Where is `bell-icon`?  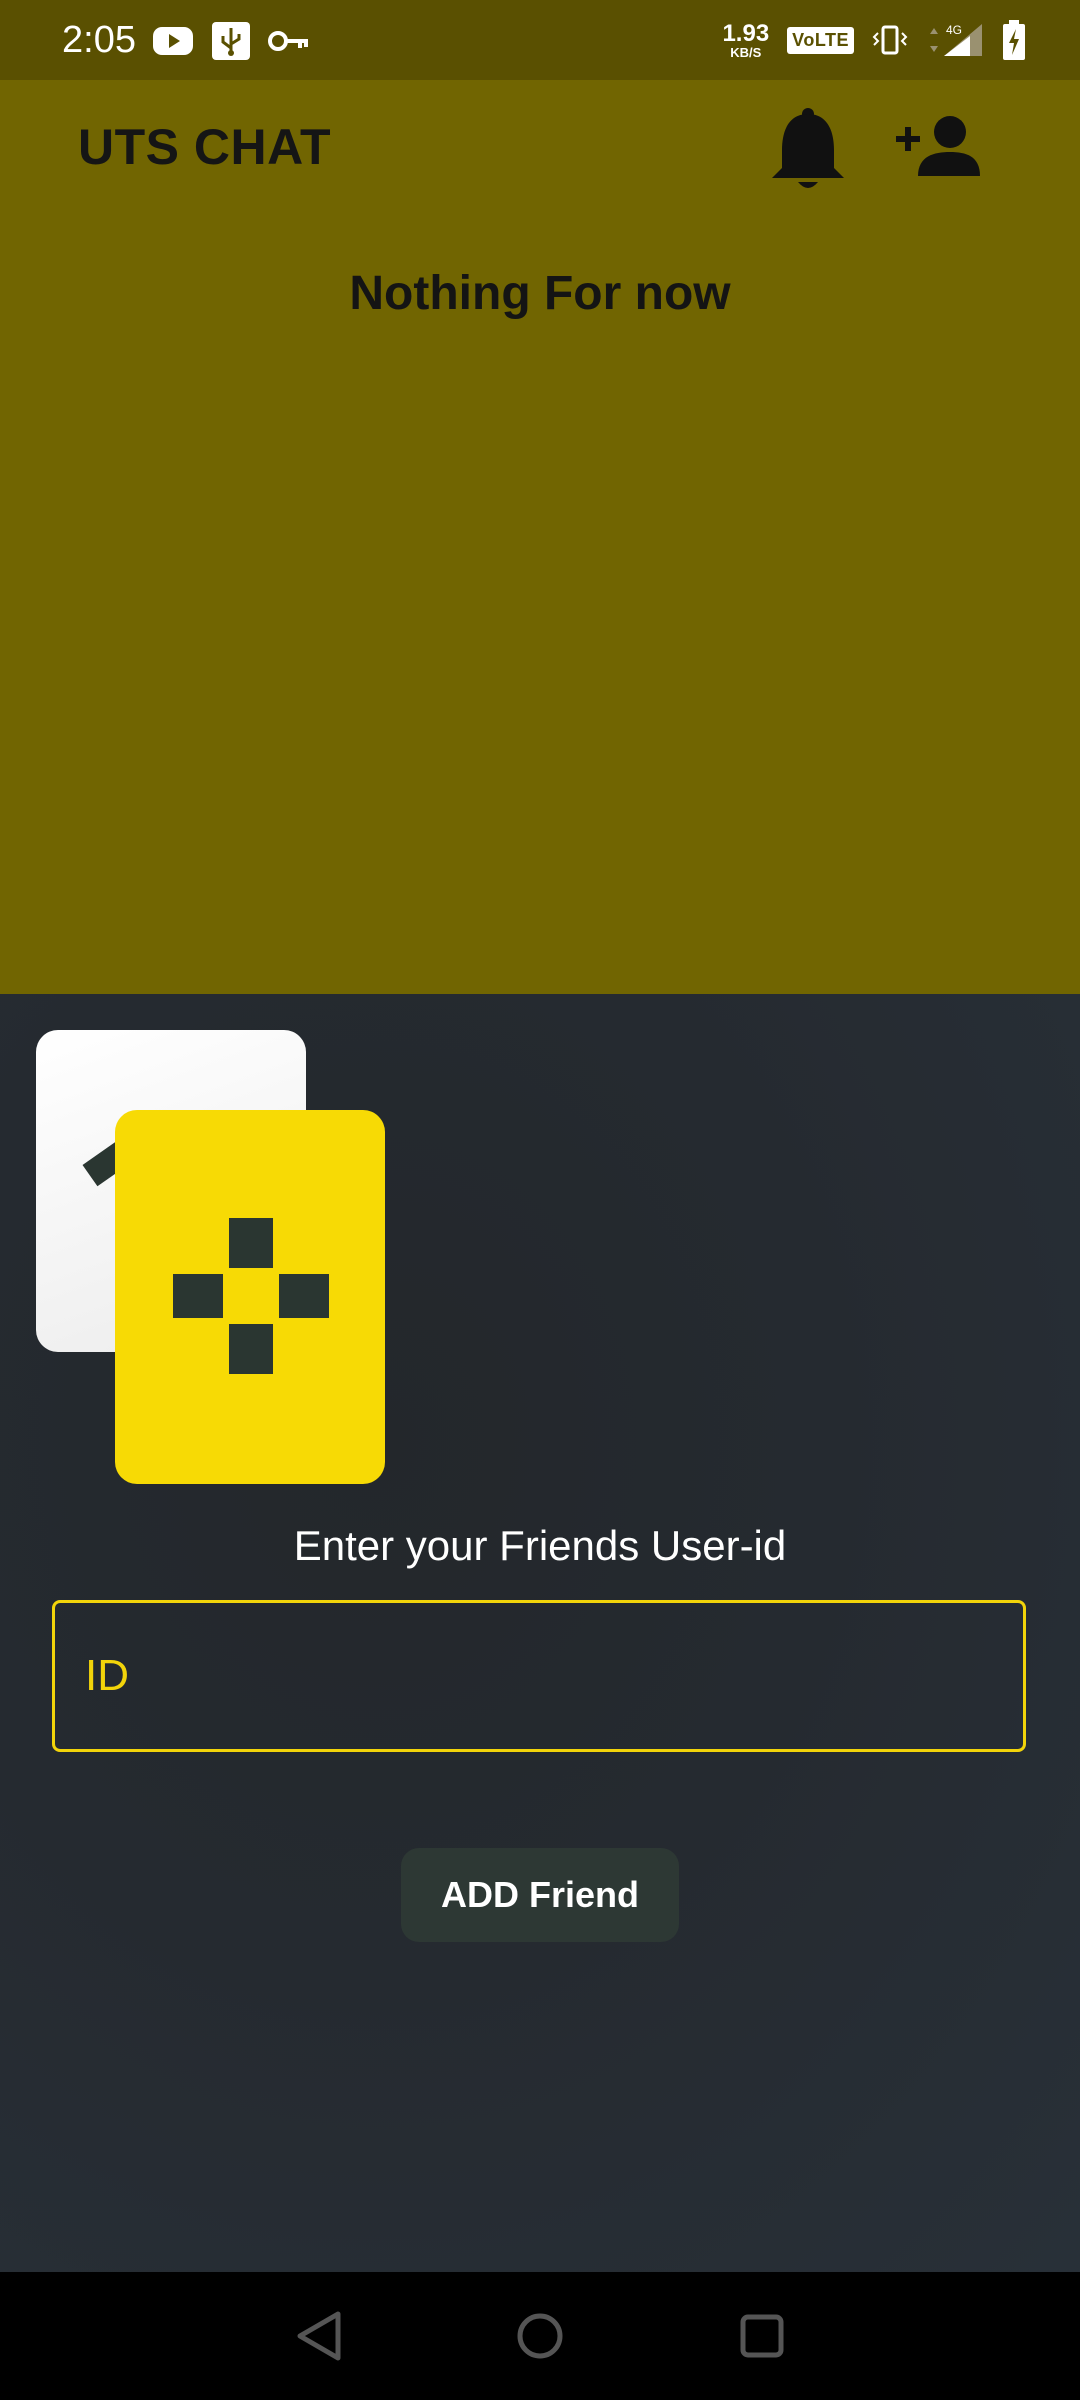 bell-icon is located at coordinates (808, 149).